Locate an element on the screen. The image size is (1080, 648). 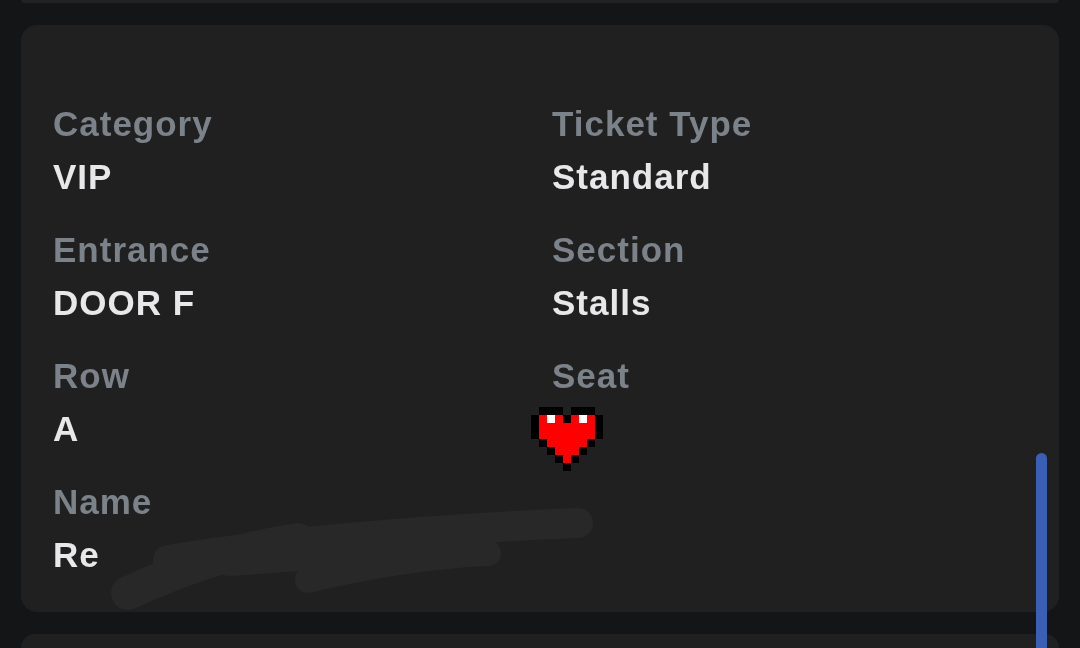
field-label: Category is located at coordinates (133, 124).